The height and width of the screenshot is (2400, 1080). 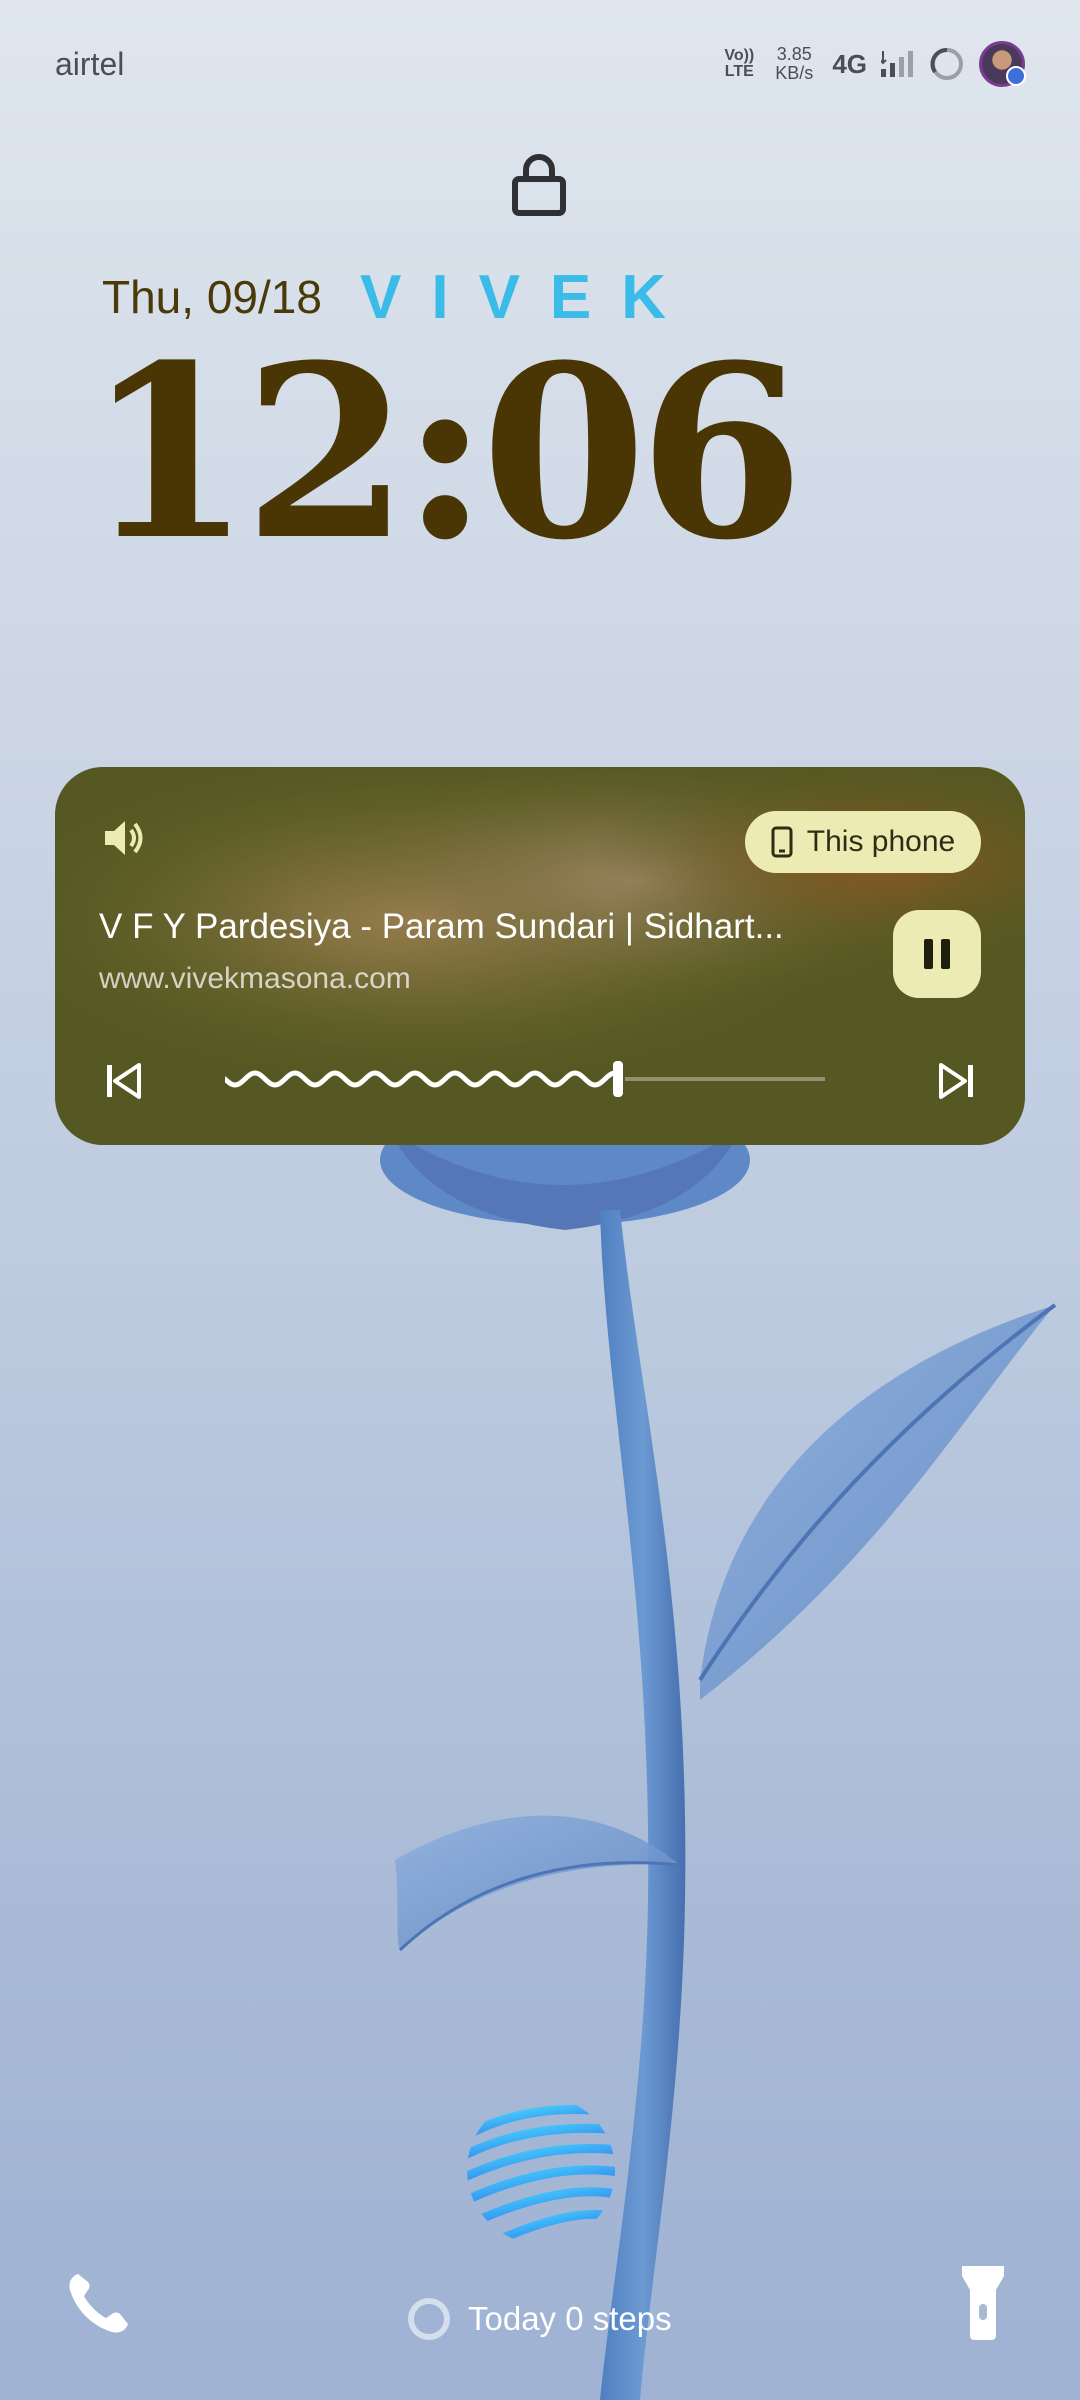 I want to click on user-avatar, so click(x=1002, y=64).